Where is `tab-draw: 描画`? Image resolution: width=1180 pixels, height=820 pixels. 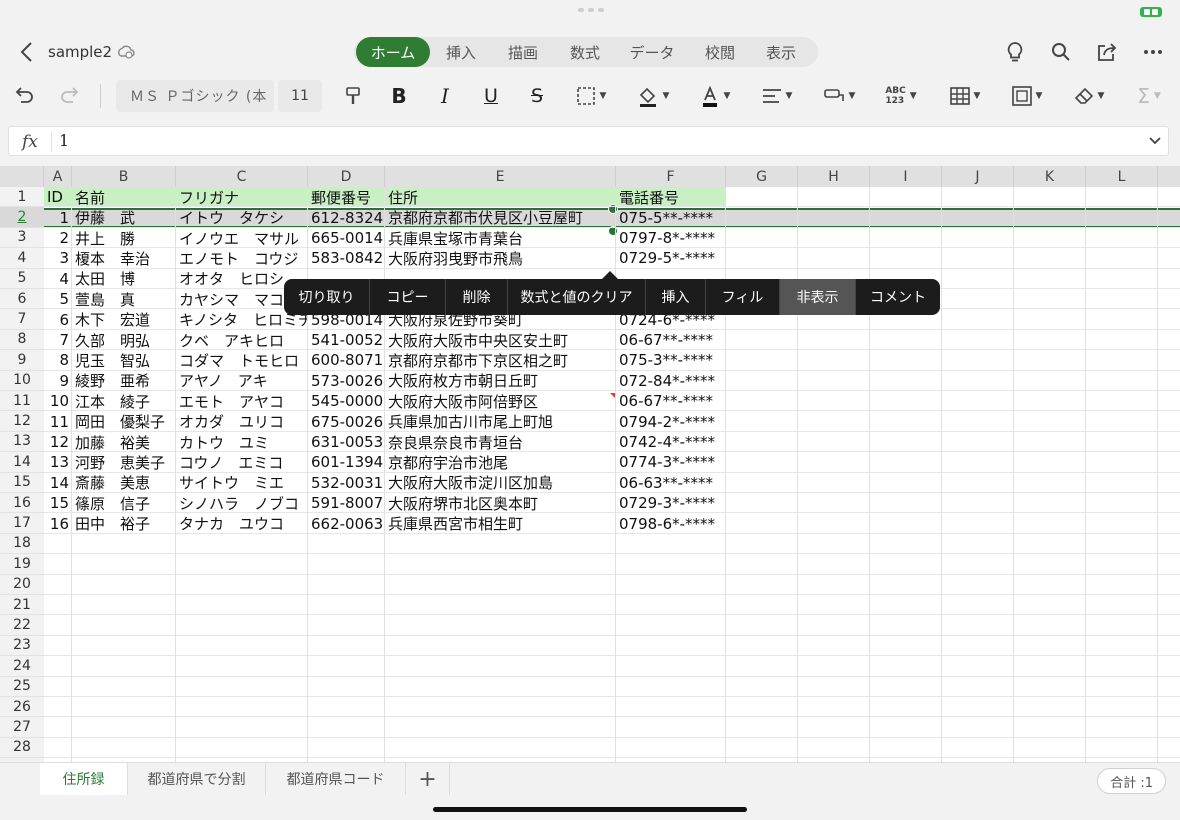
tab-draw: 描画 is located at coordinates (523, 52).